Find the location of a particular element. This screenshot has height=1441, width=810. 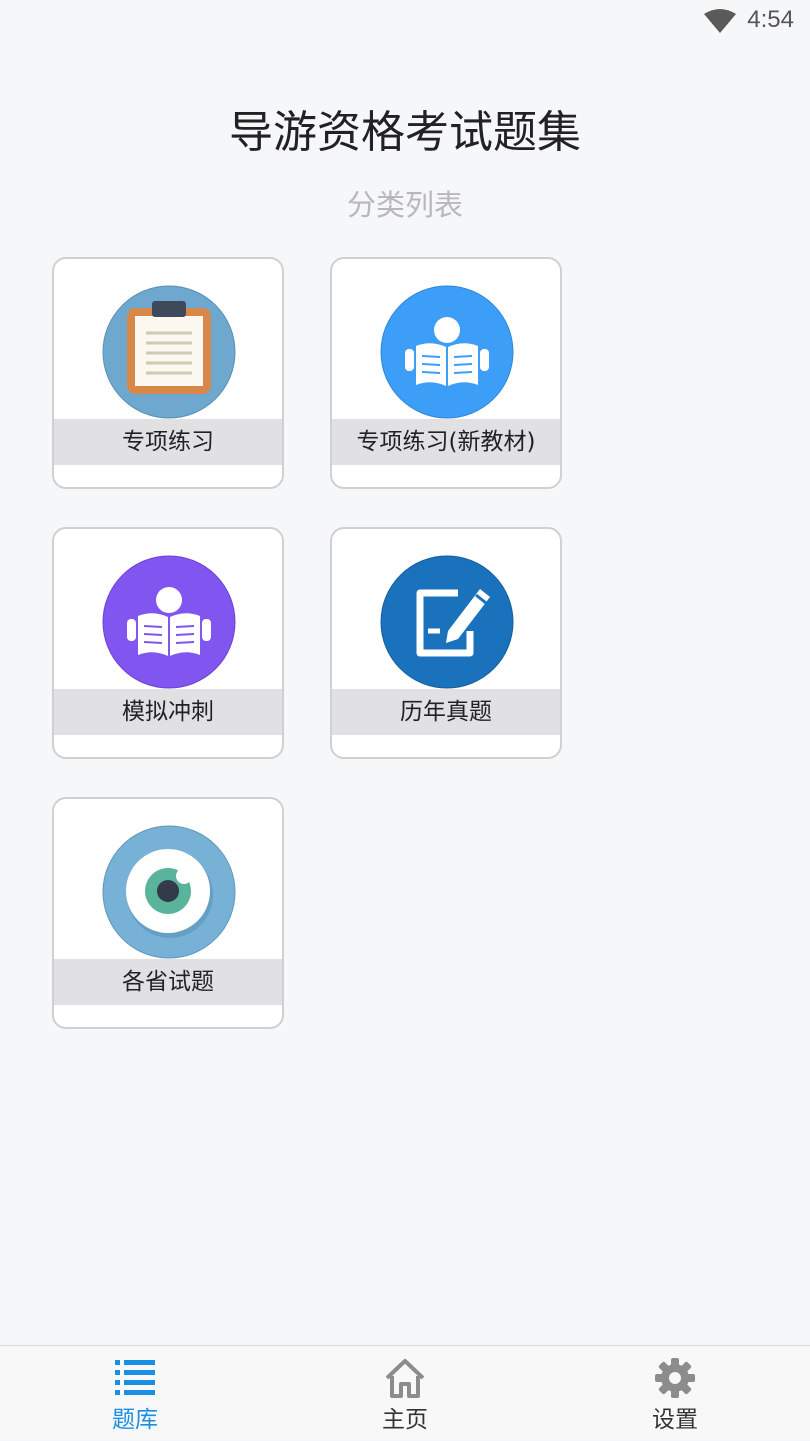

category-card-special-practice: 专项练习 is located at coordinates (168, 373).